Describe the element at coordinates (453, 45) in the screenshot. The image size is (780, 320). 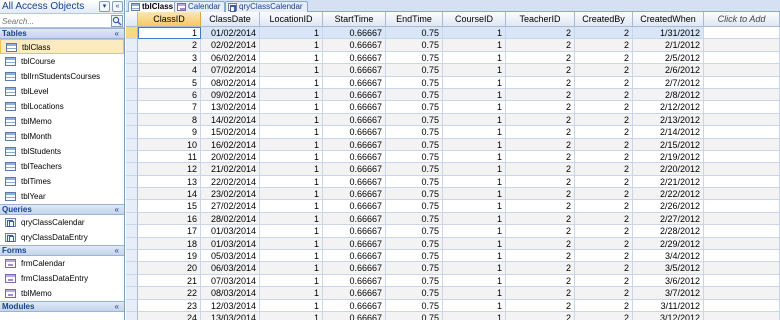
I see `table-row: 2 02/02/2014 1 0.66667 0.75 1 2 2 2/1/2012` at that location.